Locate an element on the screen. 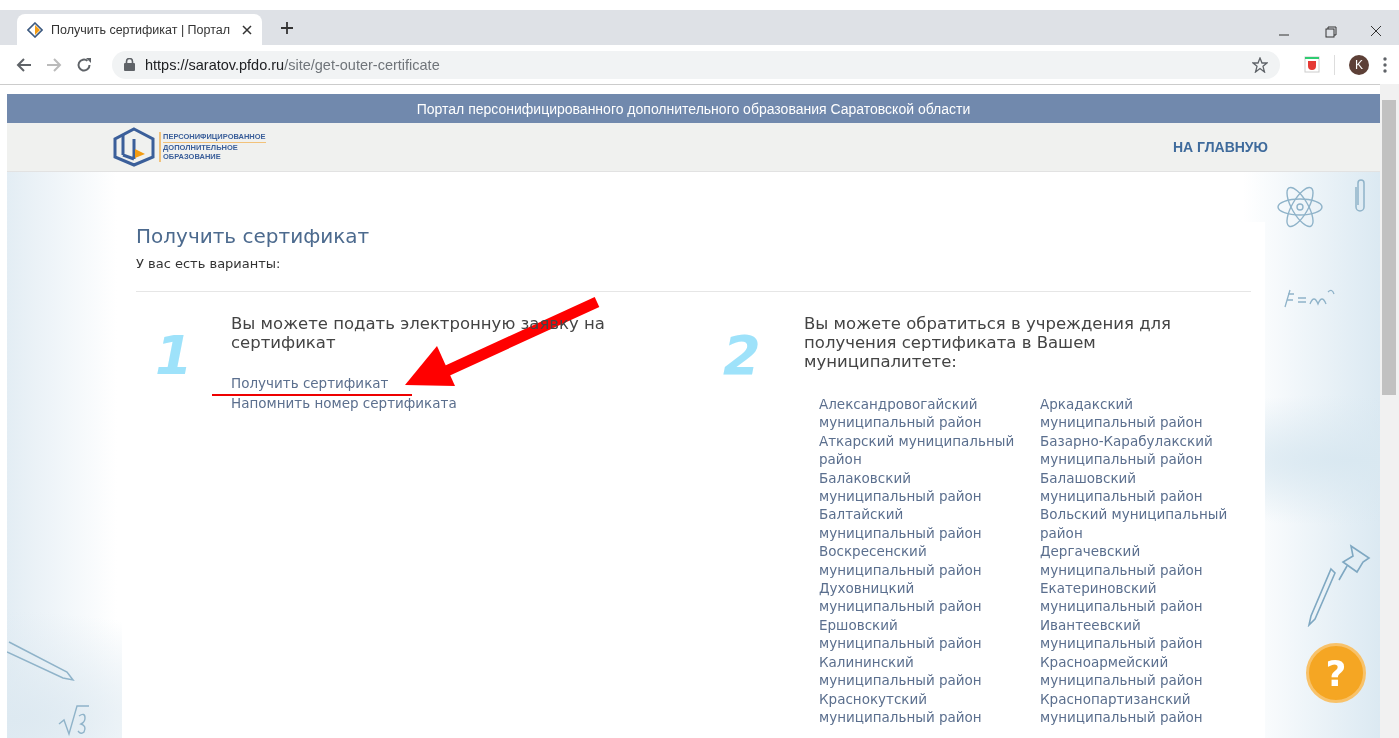 This screenshot has height=738, width=1399. step-number: 2 is located at coordinates (742, 356).